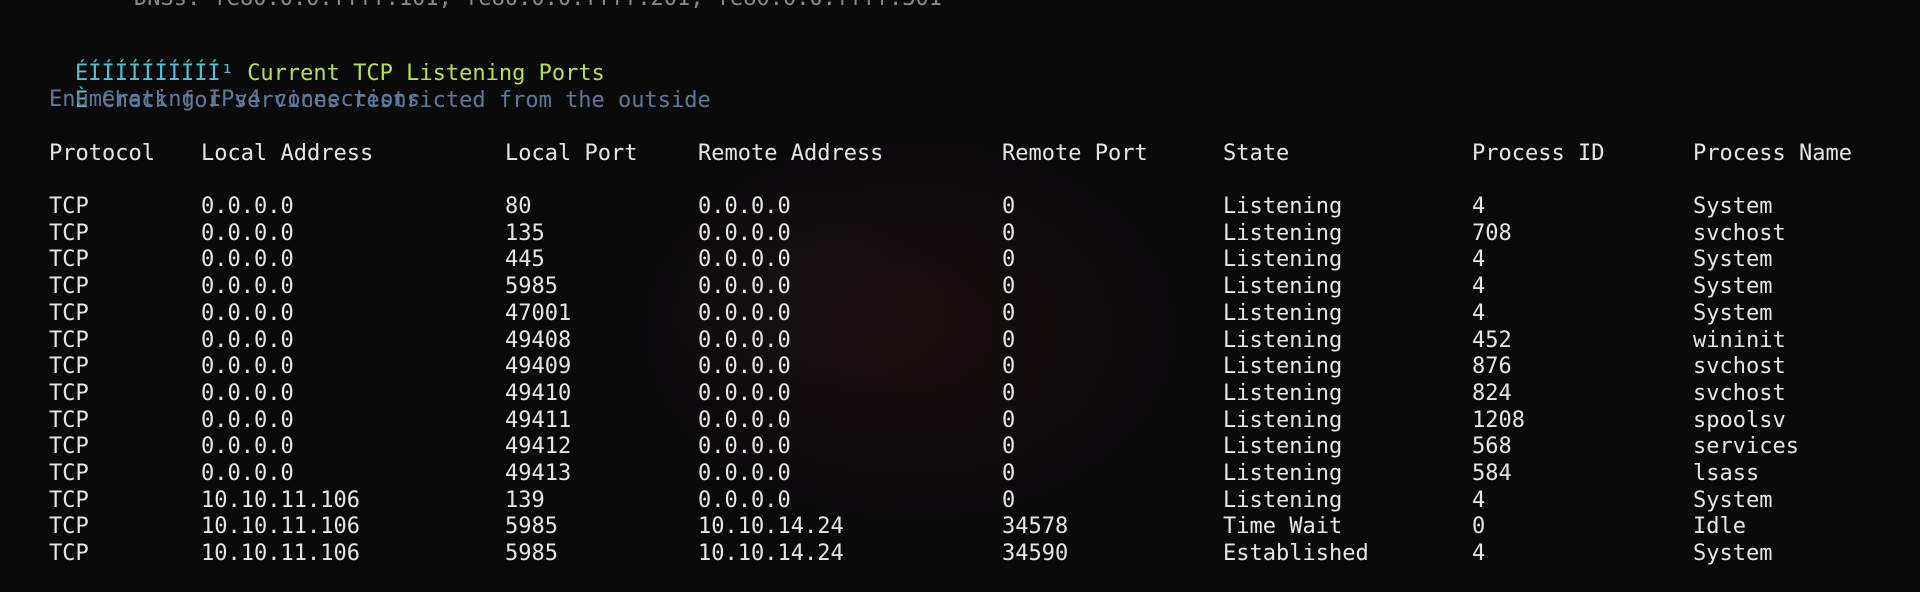 The width and height of the screenshot is (1920, 592). I want to click on header-protocol: Protocol, so click(102, 153).